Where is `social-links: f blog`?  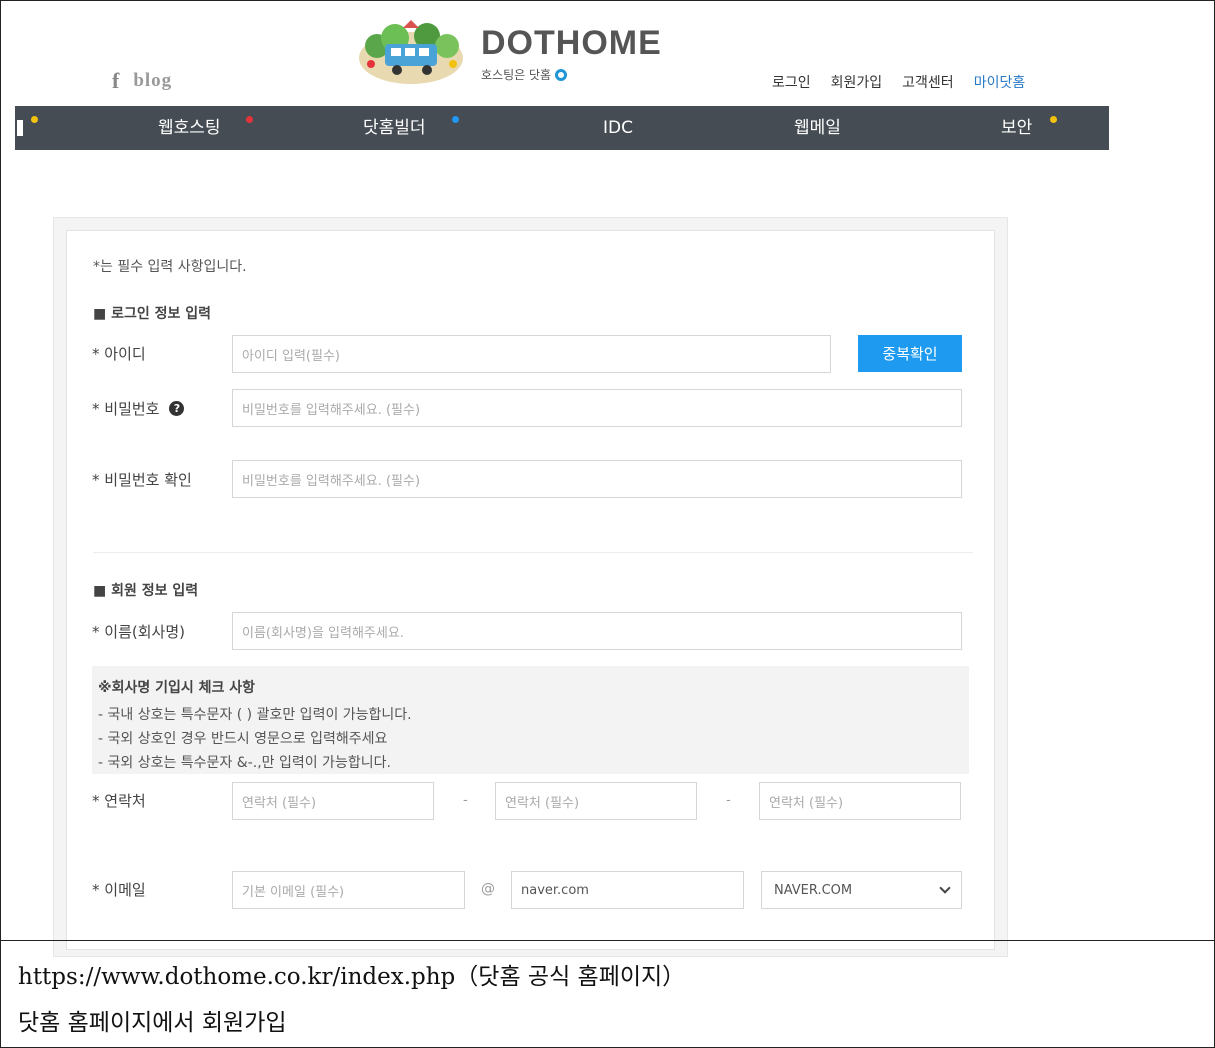
social-links: f blog is located at coordinates (142, 81).